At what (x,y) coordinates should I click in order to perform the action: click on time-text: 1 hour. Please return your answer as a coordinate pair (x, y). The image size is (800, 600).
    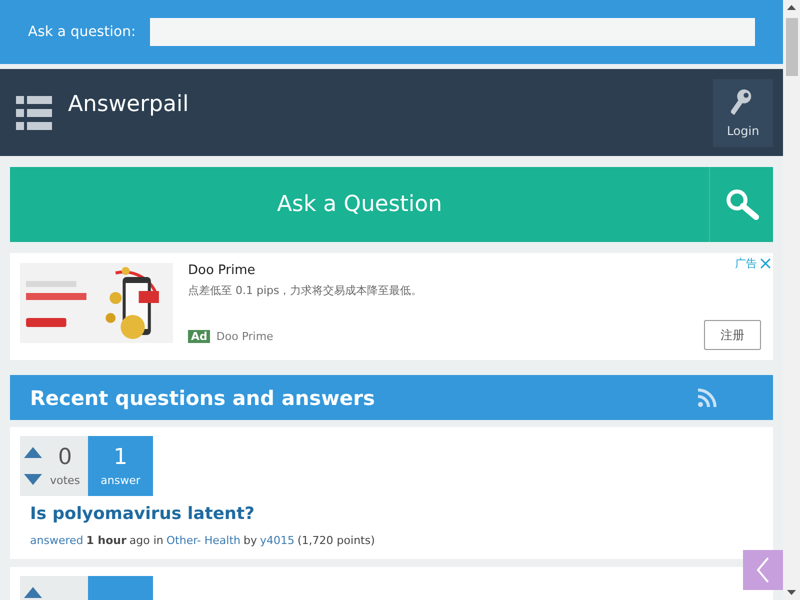
    Looking at the image, I should click on (106, 540).